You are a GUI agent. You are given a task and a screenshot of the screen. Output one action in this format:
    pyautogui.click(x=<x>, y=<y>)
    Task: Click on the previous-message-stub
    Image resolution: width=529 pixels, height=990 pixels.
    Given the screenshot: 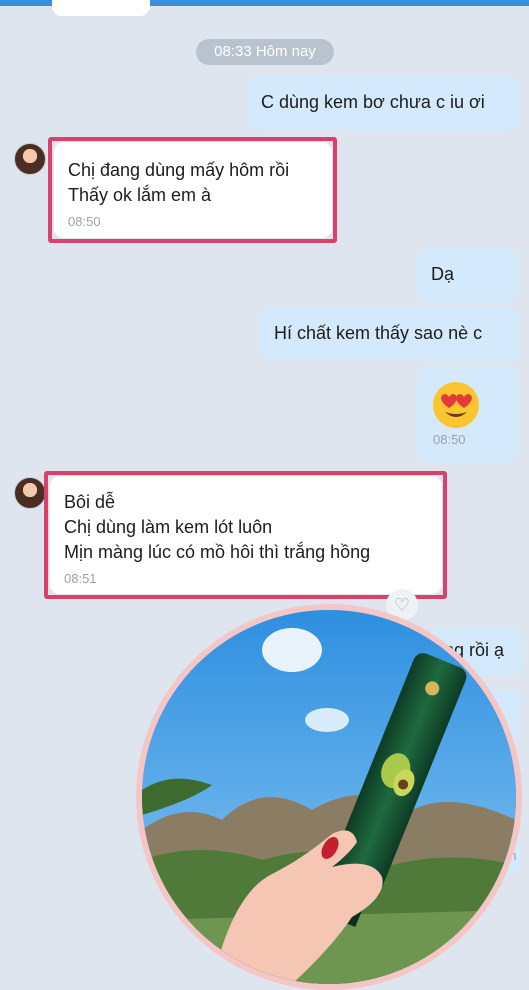 What is the action you would take?
    pyautogui.click(x=101, y=8)
    